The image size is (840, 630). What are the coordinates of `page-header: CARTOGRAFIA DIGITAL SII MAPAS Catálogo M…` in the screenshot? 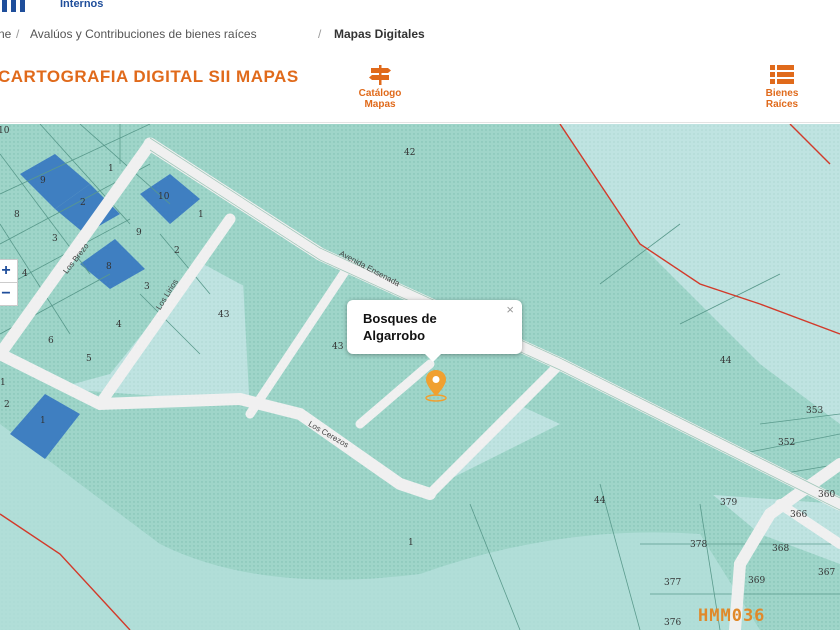 It's located at (420, 87).